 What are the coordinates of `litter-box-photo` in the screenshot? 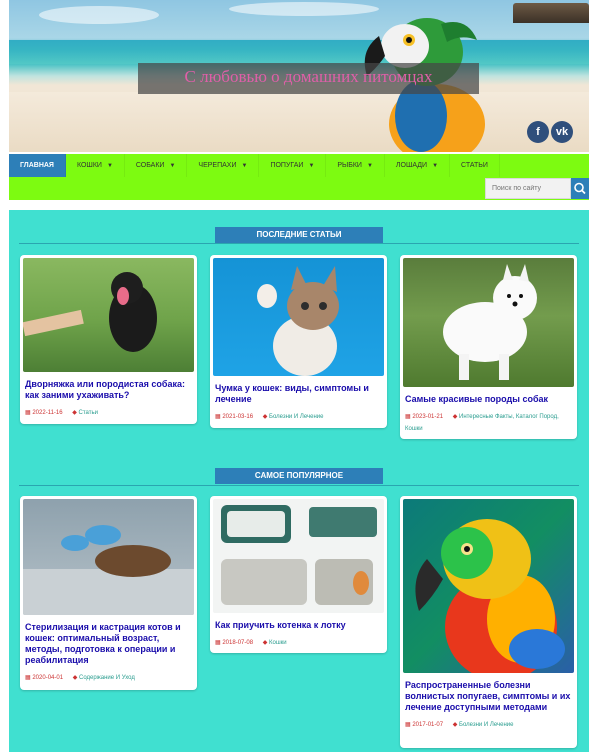 It's located at (299, 555).